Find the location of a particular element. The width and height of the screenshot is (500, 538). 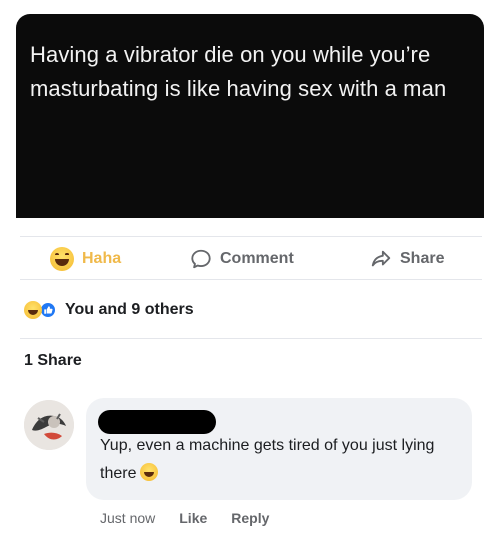

comment-meta: Just now Like Reply is located at coordinates (184, 518).